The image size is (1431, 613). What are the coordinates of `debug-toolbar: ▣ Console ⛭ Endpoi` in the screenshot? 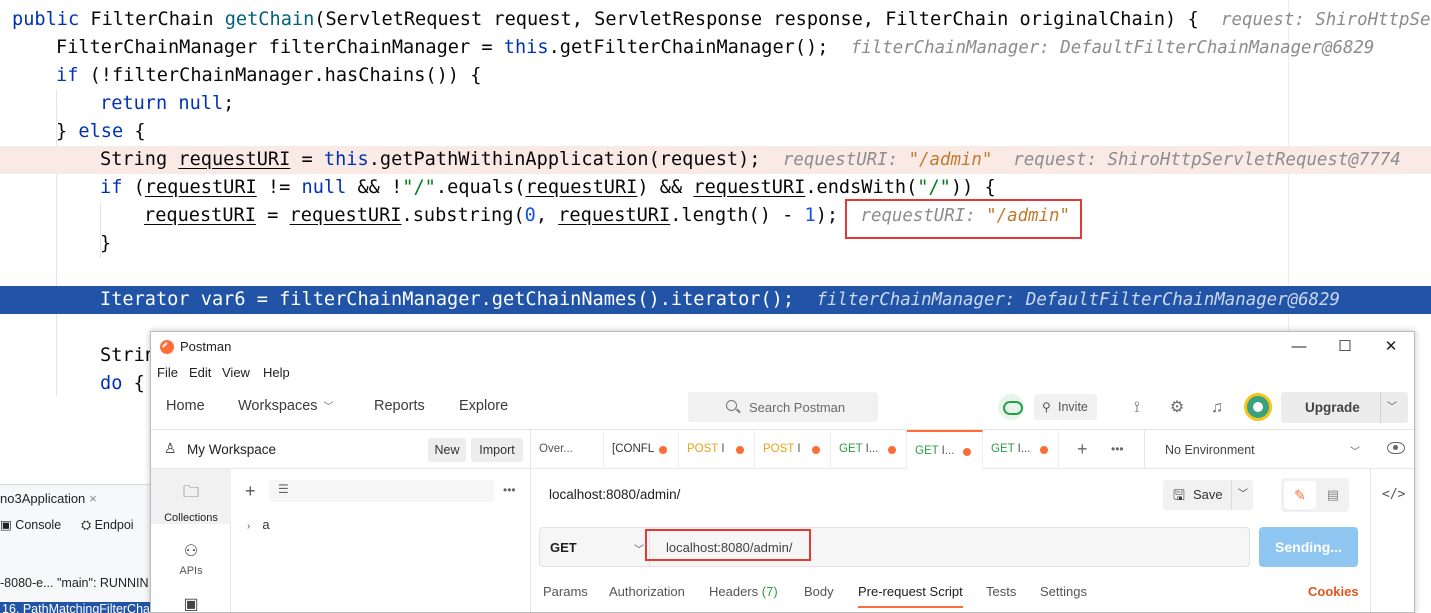 It's located at (75, 528).